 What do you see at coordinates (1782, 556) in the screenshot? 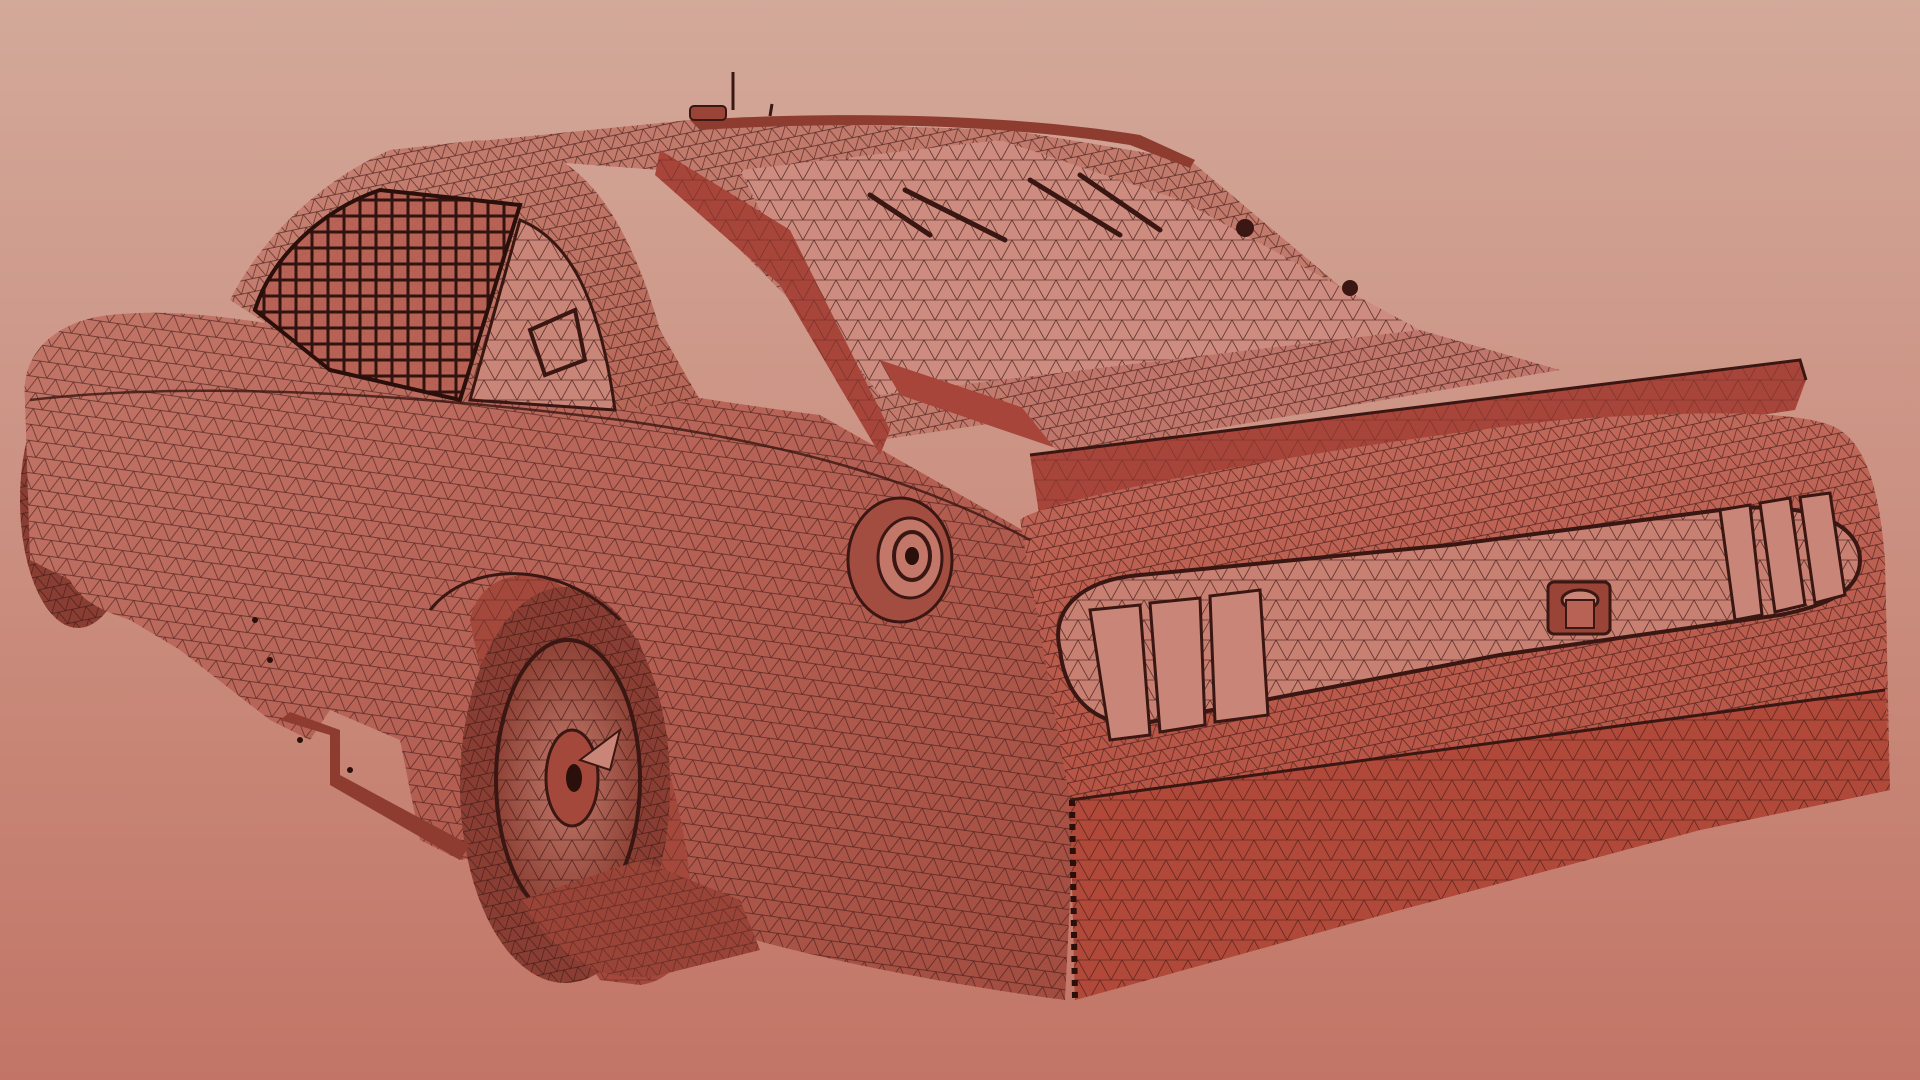
I see `right-taillights` at bounding box center [1782, 556].